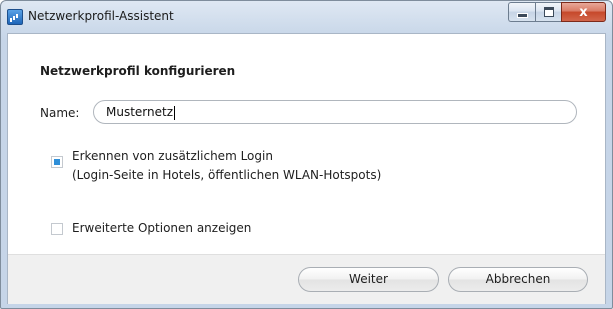 The width and height of the screenshot is (613, 309). Describe the element at coordinates (335, 112) in the screenshot. I see `name-input: Musternetz` at that location.